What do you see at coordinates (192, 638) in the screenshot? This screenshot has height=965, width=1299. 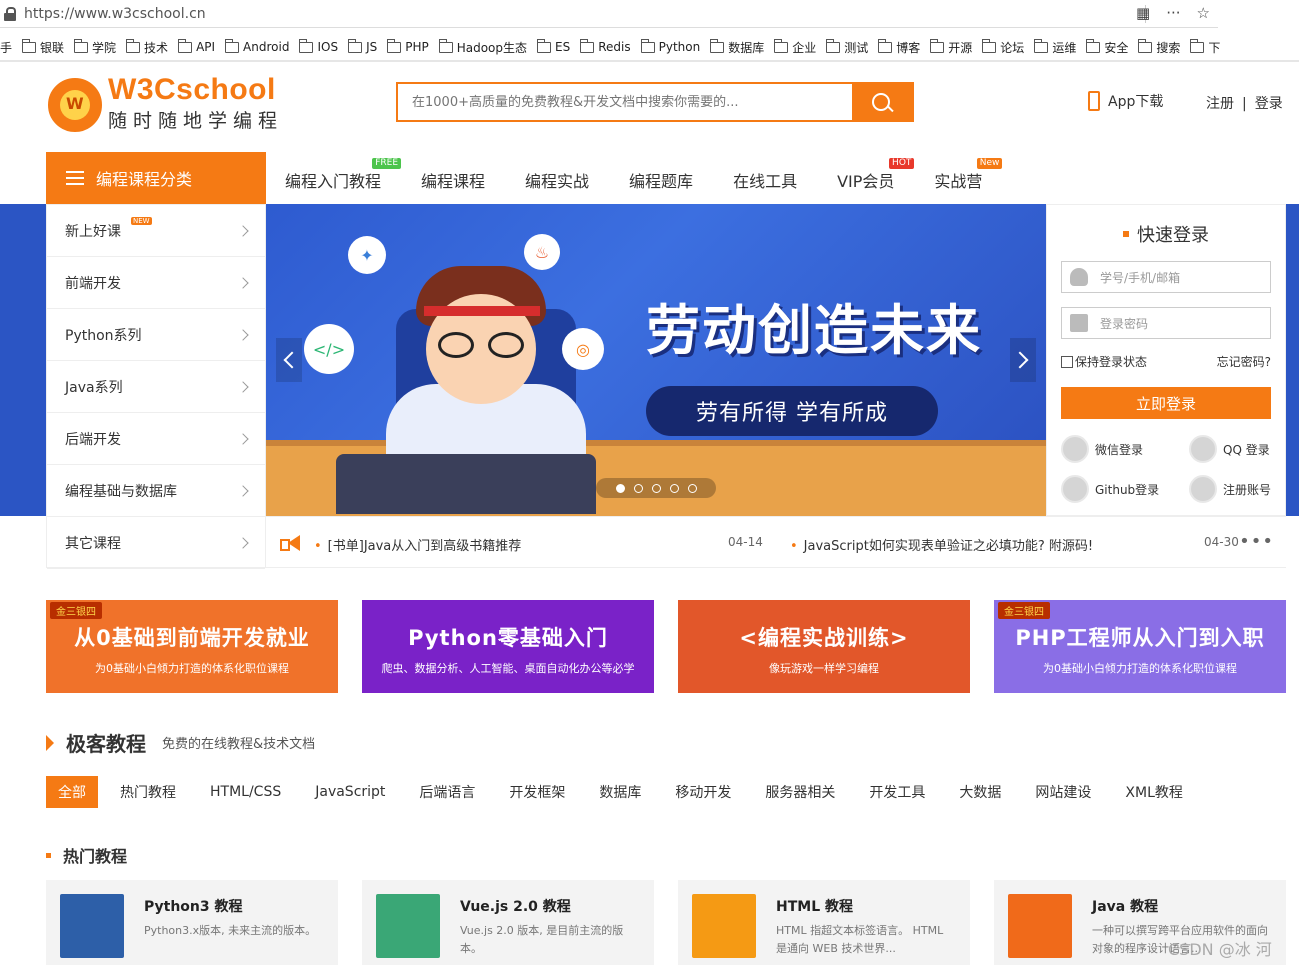 I see `promo-title: 从0基础到前端开发就业` at bounding box center [192, 638].